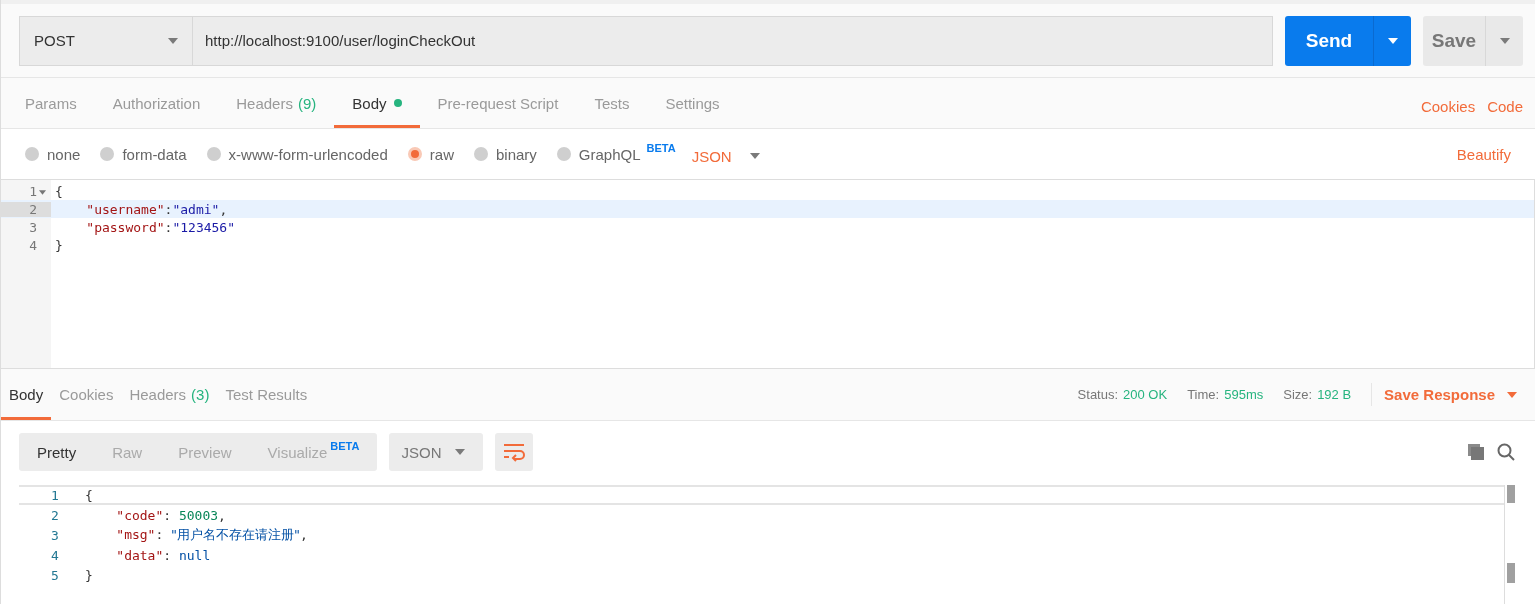 The width and height of the screenshot is (1535, 604). Describe the element at coordinates (266, 394) in the screenshot. I see `tab: Test Results` at that location.